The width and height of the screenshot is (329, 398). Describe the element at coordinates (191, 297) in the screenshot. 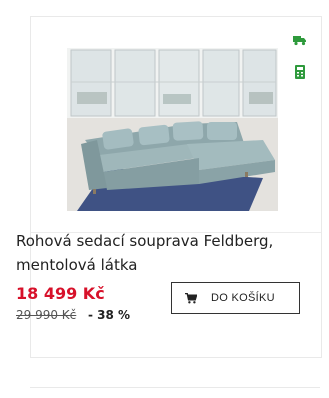

I see `shopping-cart-icon` at that location.